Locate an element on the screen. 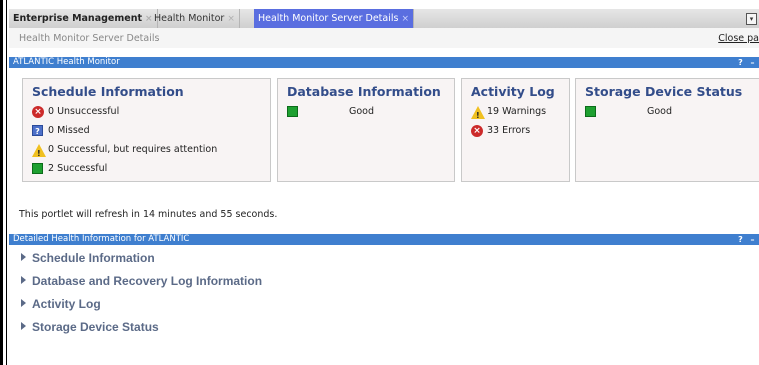  section-schedule-information: Schedule Information is located at coordinates (88, 258).